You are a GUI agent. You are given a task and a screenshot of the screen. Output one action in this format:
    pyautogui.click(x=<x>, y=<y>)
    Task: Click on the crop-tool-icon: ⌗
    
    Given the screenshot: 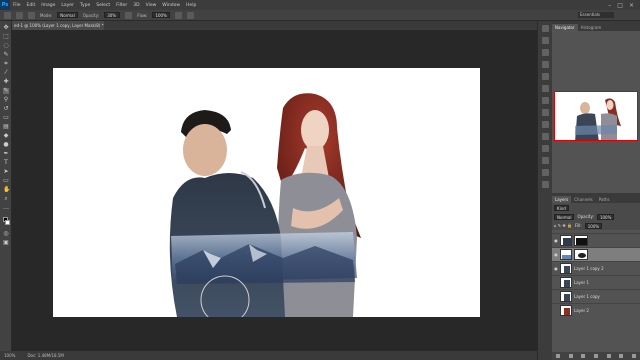 What is the action you would take?
    pyautogui.click(x=6, y=64)
    